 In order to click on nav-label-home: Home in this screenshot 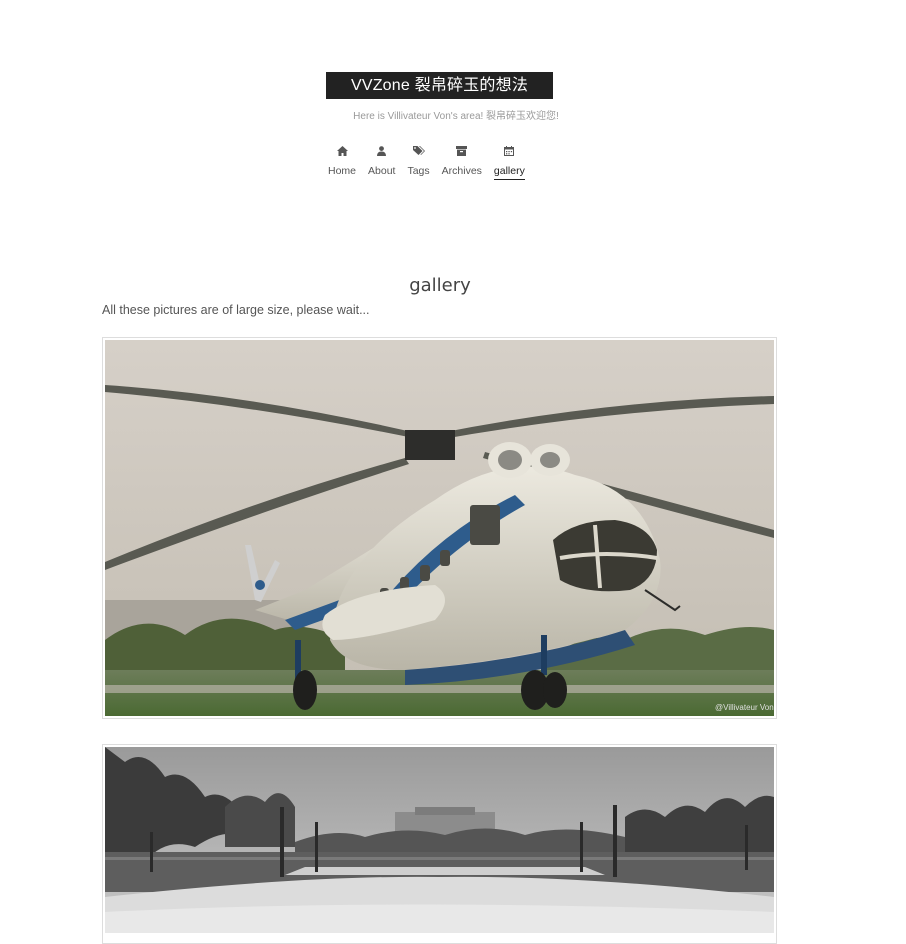, I will do `click(342, 171)`.